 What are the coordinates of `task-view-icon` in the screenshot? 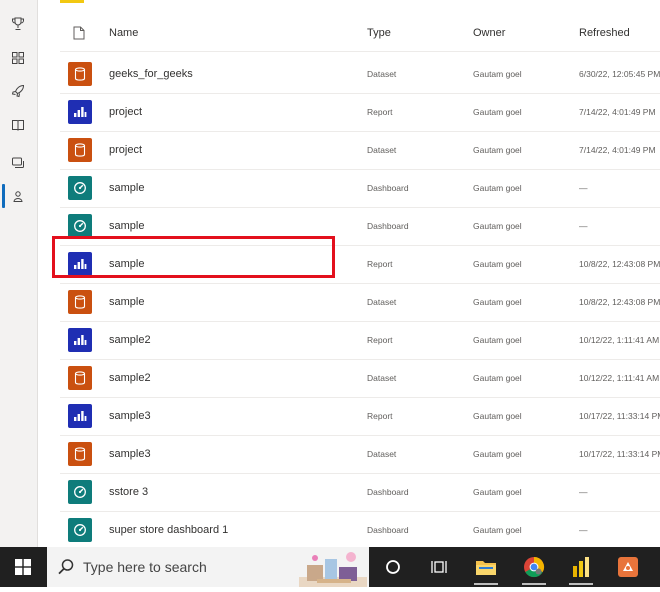 It's located at (439, 567).